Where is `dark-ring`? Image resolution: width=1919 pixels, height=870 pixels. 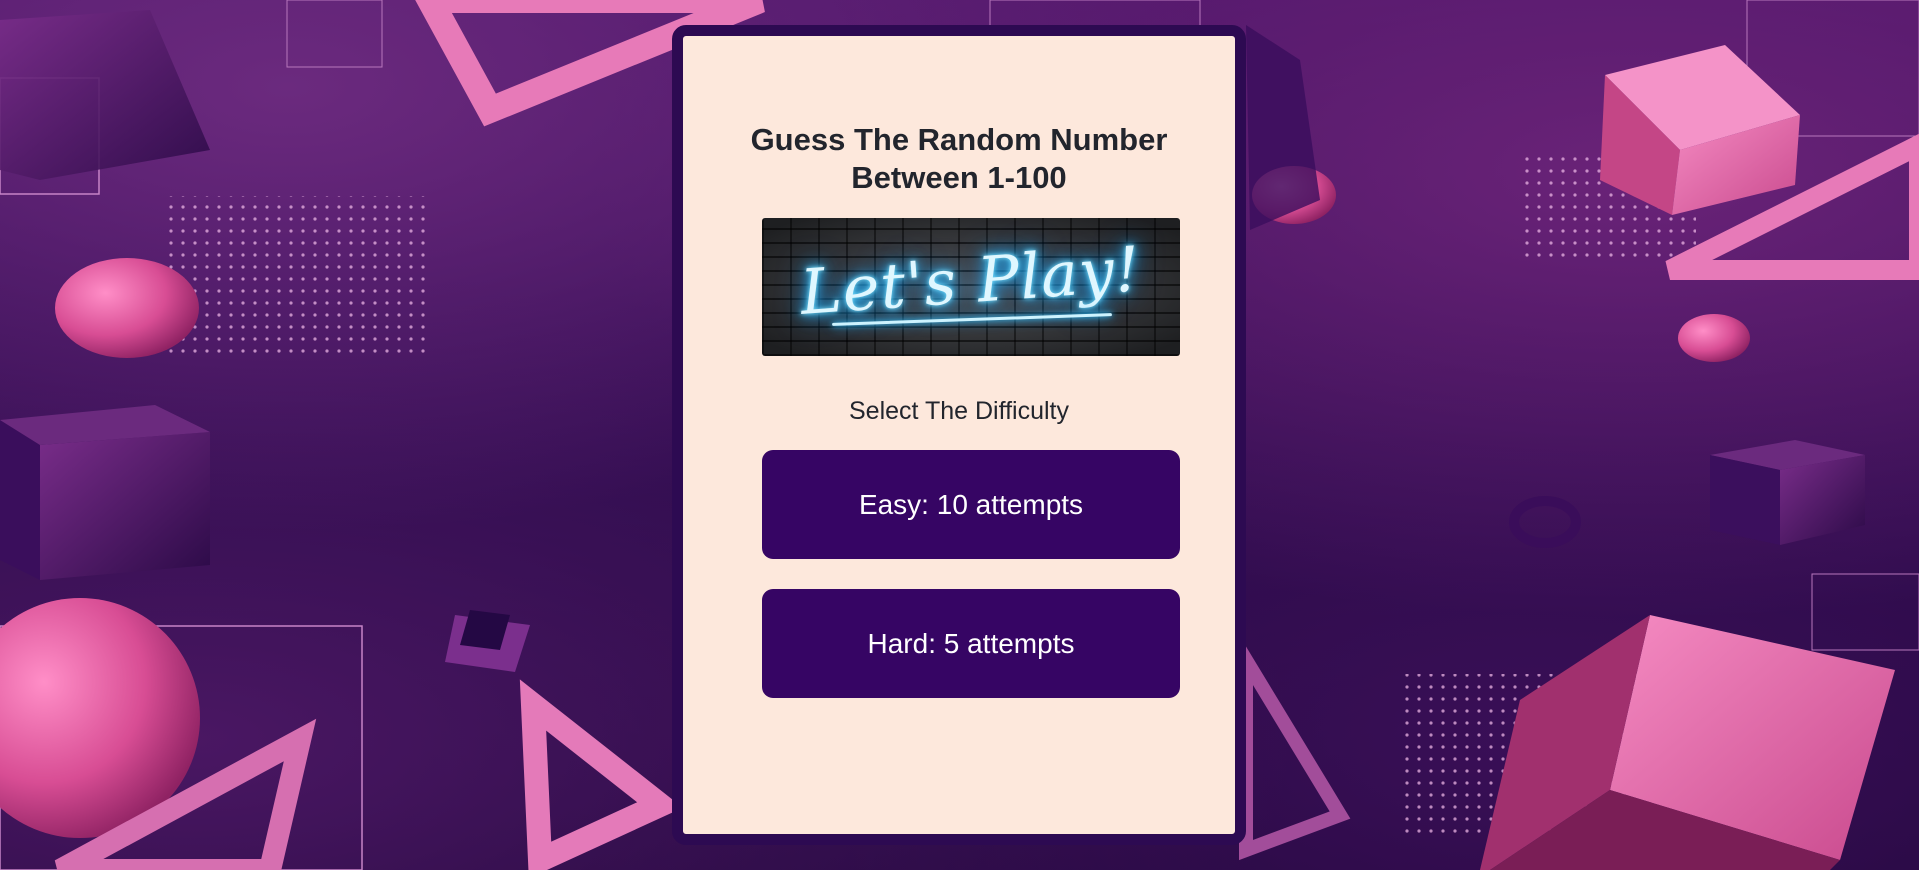
dark-ring is located at coordinates (1545, 522).